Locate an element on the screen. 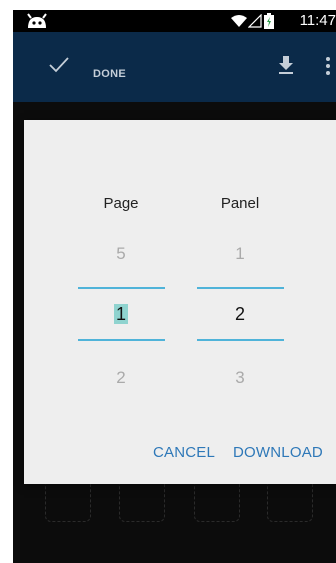 This screenshot has height=563, width=336. wifi-icon is located at coordinates (239, 23).